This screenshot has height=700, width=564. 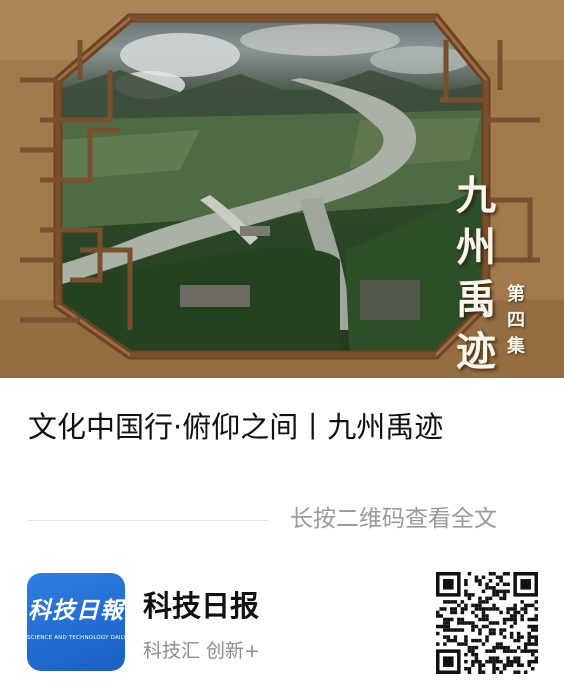 I want to click on logo-chinese-text: 科技日報, so click(x=76, y=610).